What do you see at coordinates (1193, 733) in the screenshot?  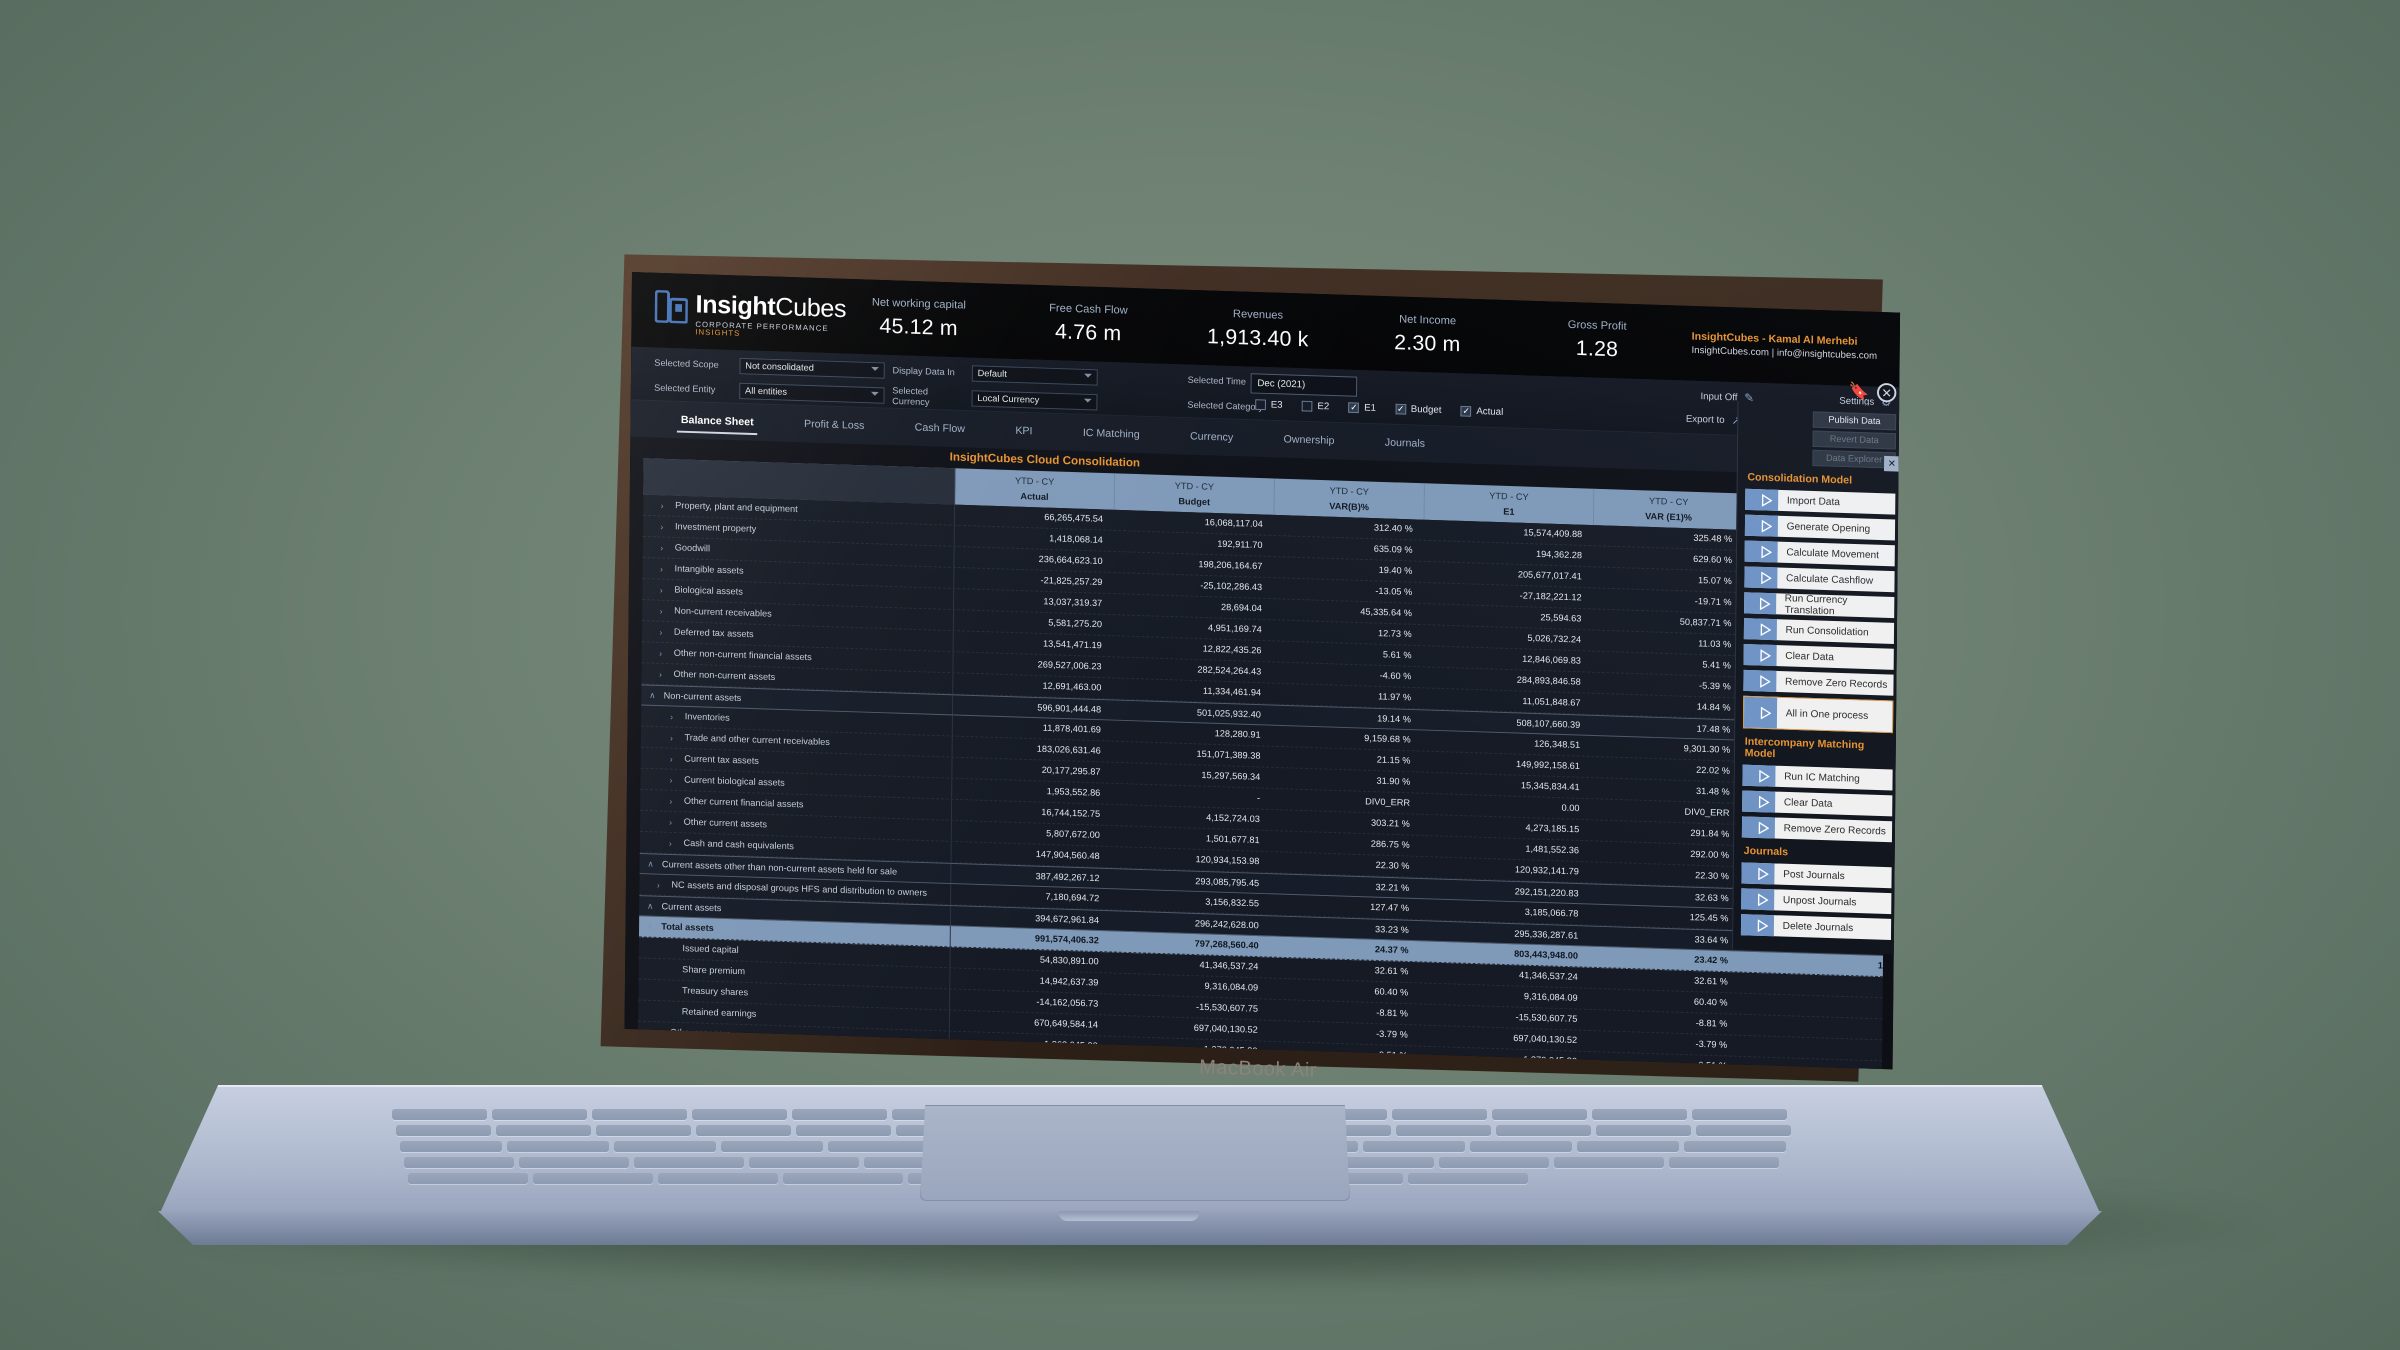 I see `table-cell: 128,280.91` at bounding box center [1193, 733].